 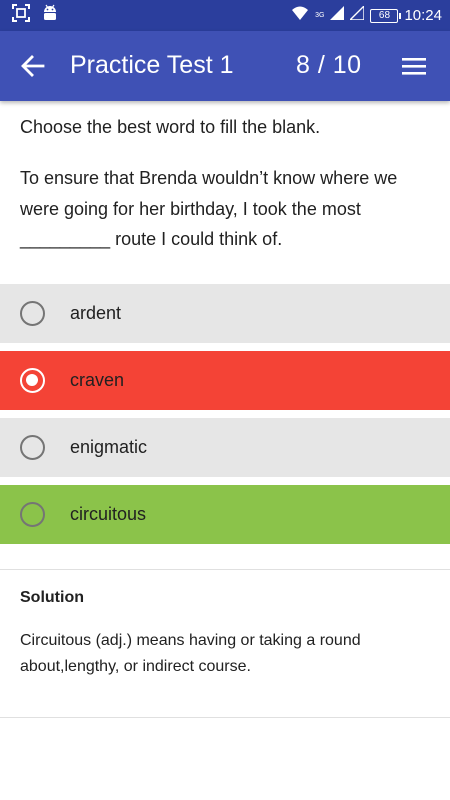 What do you see at coordinates (225, 313) in the screenshot?
I see `answer-option-ardent: ardent` at bounding box center [225, 313].